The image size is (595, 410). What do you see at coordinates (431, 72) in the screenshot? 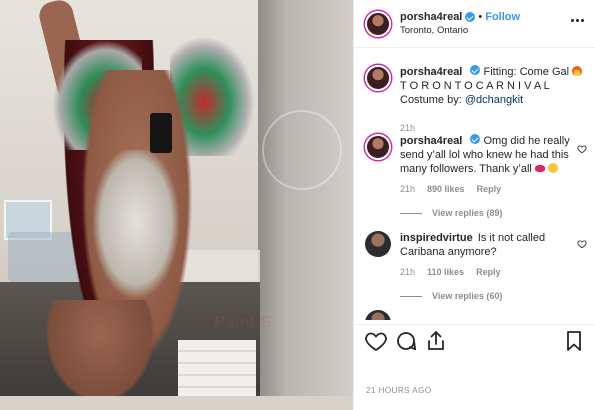
I see `caption-username: porsha4real` at bounding box center [431, 72].